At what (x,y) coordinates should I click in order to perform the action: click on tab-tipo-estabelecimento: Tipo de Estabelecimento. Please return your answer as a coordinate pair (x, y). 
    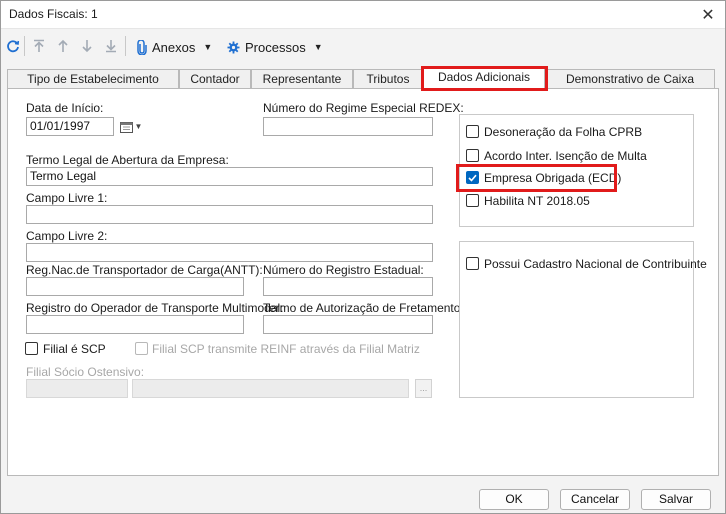
    Looking at the image, I should click on (93, 79).